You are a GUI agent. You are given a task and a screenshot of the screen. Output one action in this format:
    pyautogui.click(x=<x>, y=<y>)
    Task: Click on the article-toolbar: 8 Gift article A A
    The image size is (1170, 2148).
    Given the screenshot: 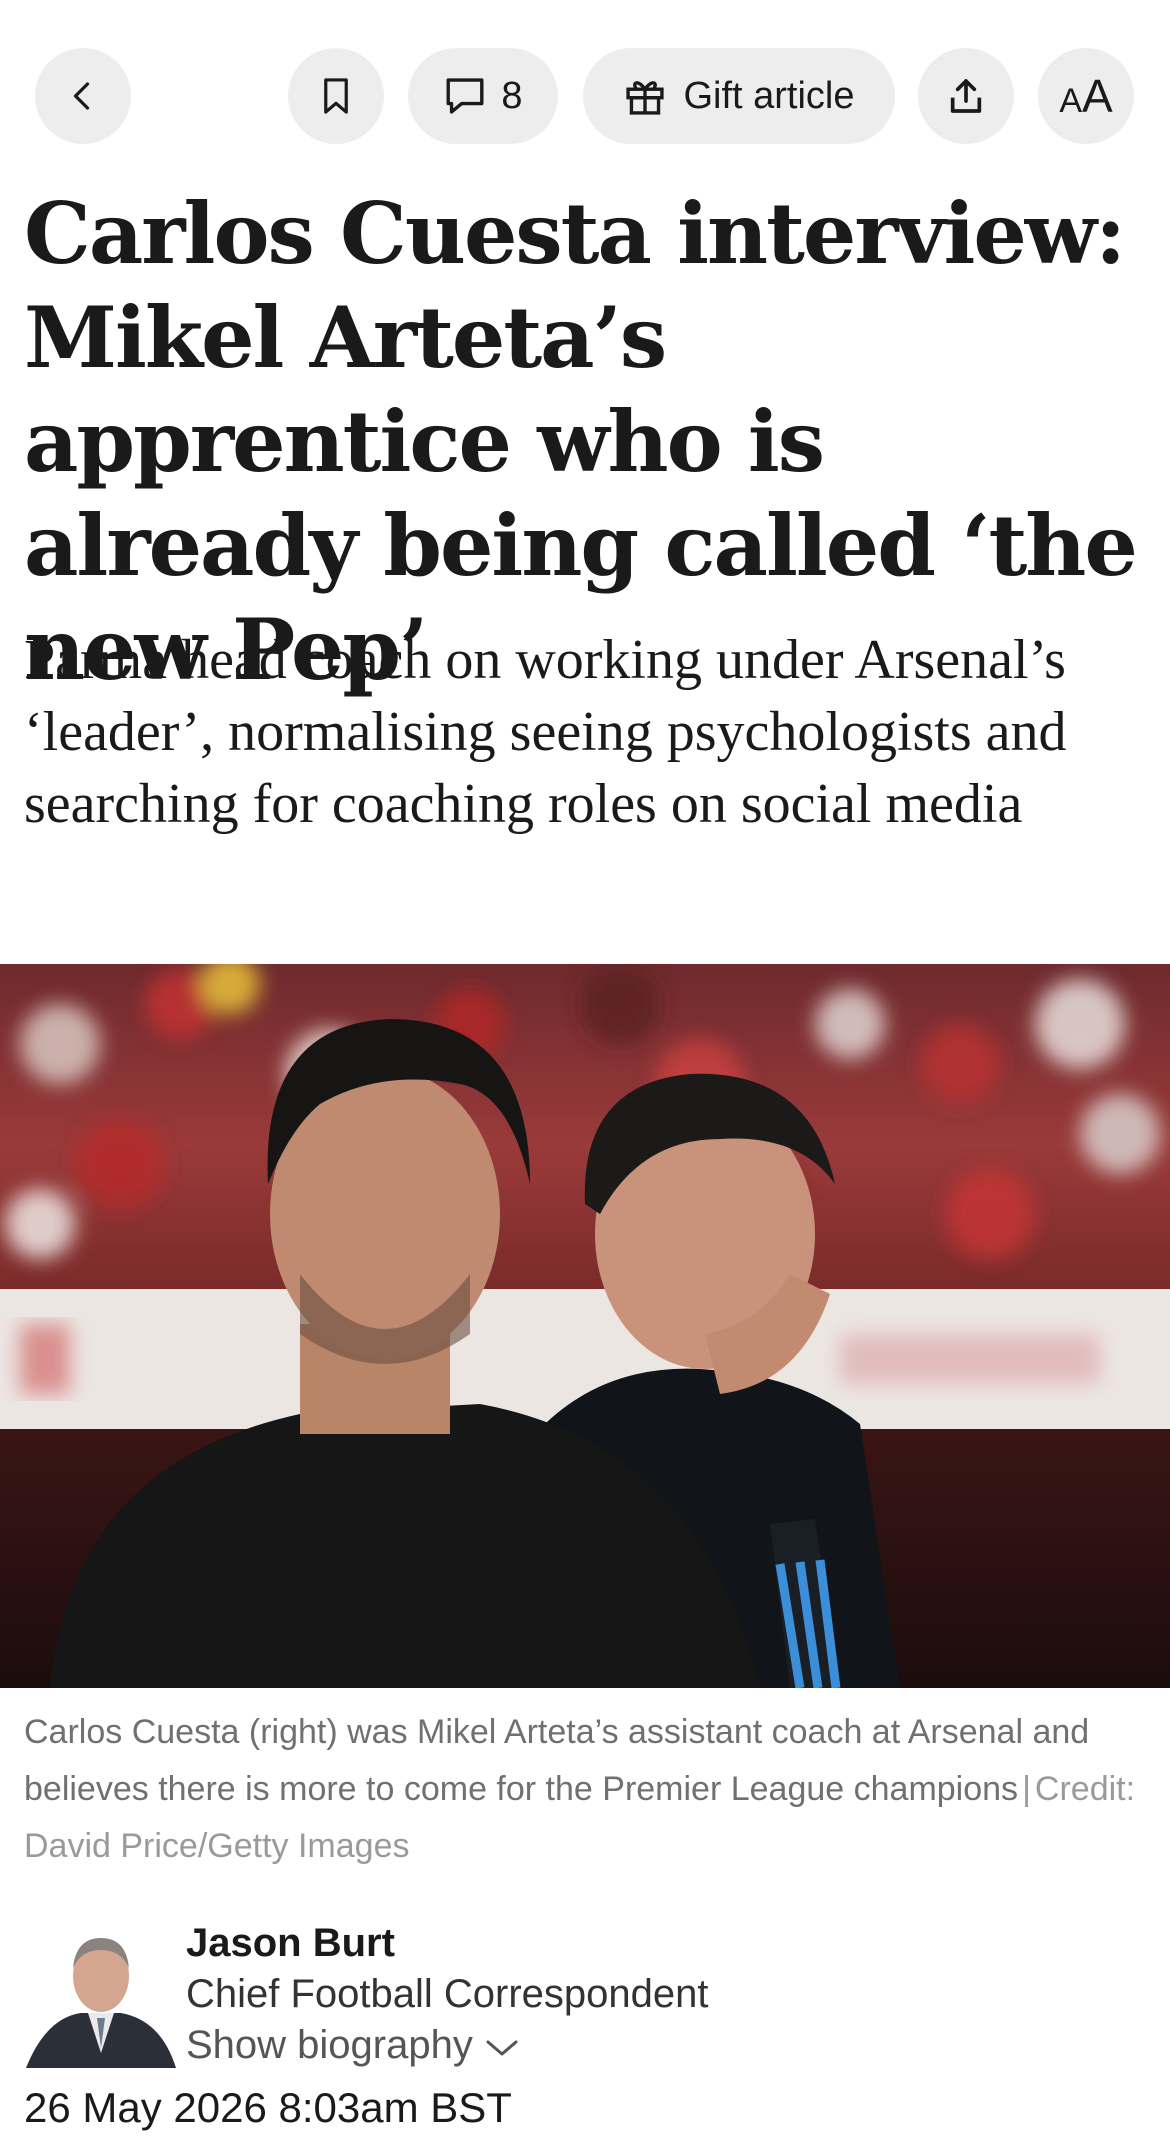 What is the action you would take?
    pyautogui.click(x=585, y=96)
    